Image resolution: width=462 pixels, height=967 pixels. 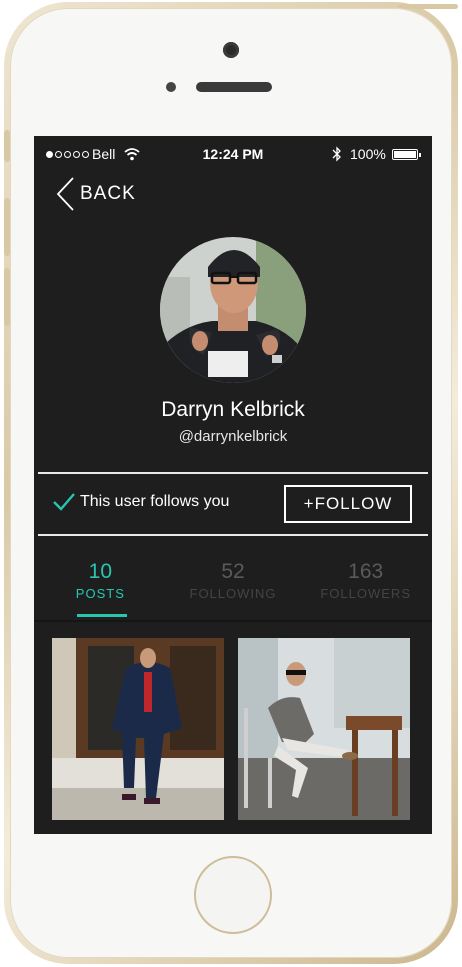 What do you see at coordinates (100, 593) in the screenshot?
I see `posts-label: POSTS` at bounding box center [100, 593].